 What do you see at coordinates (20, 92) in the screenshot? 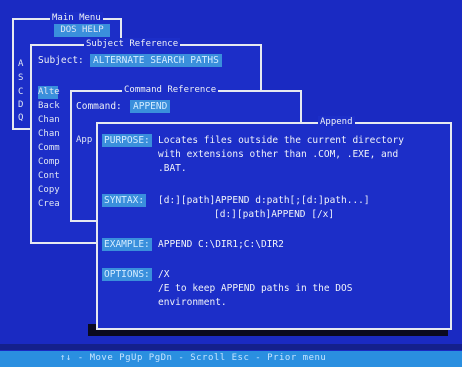
I see `main-menu-letter-c: C` at bounding box center [20, 92].